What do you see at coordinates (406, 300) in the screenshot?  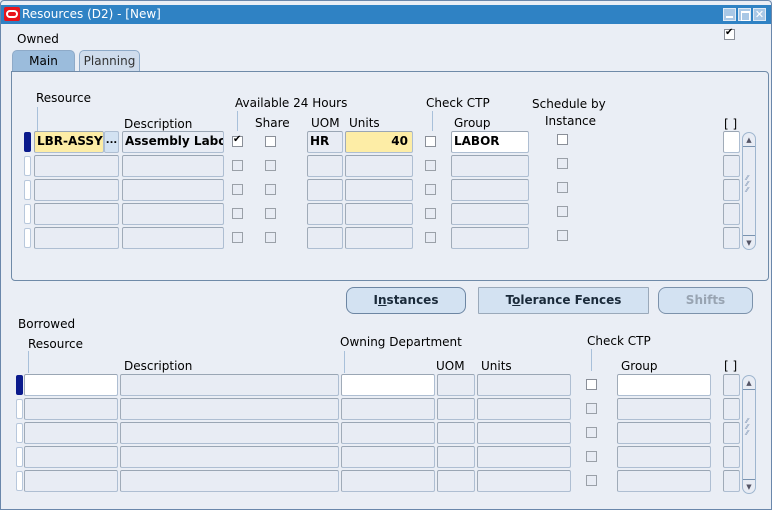 I see `instances-button: Instances` at bounding box center [406, 300].